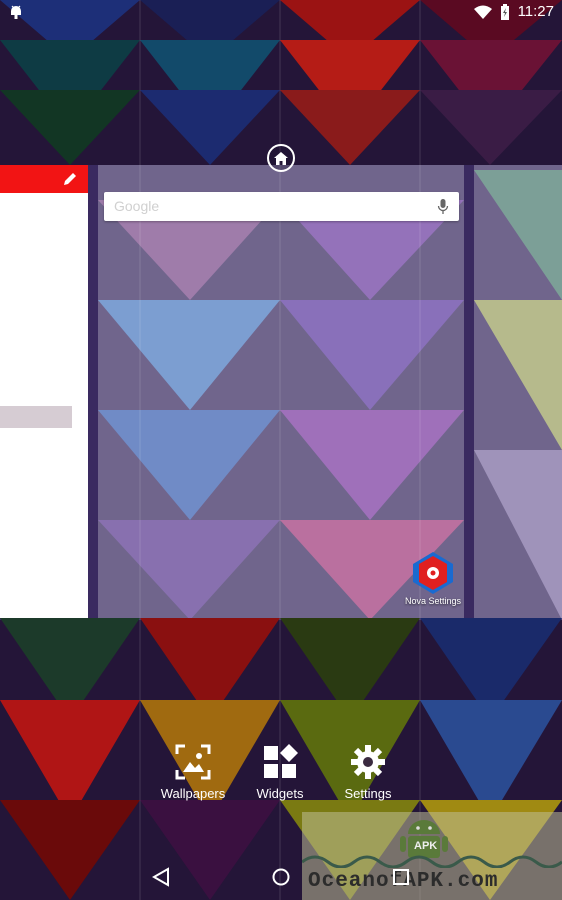 This screenshot has height=900, width=562. I want to click on widgets-label: Widgets, so click(280, 793).